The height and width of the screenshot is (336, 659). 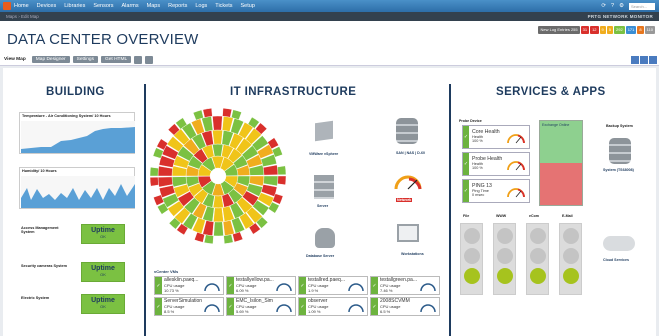 I want to click on alarm-badge: New Log Entries 255, so click(x=559, y=30).